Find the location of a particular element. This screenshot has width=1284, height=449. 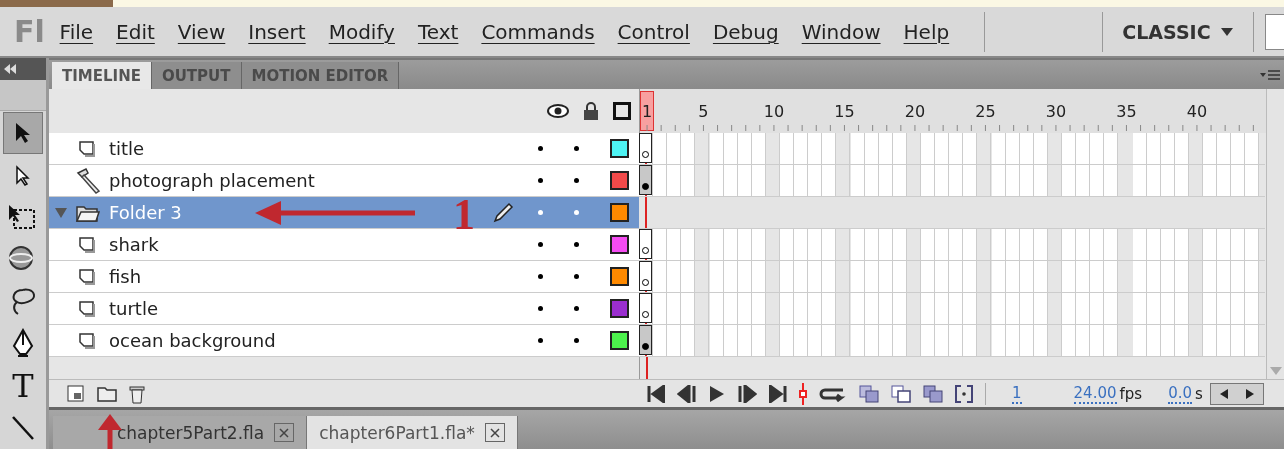

layer-row: turtle is located at coordinates (344, 309).